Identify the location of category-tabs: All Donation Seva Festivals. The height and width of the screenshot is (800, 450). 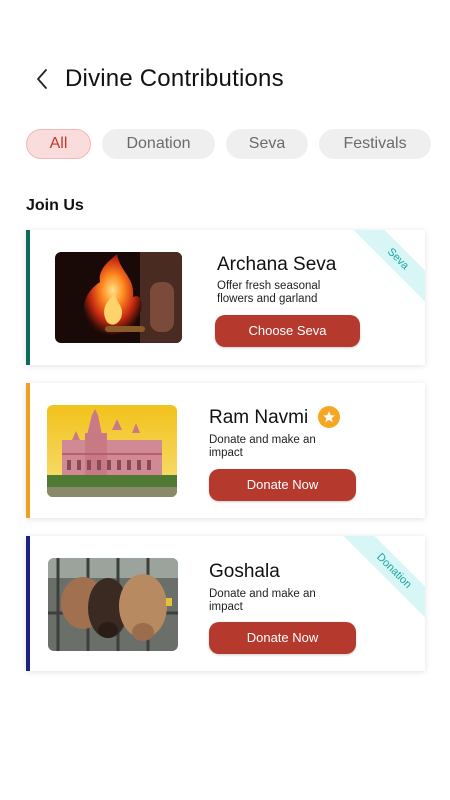
(228, 144).